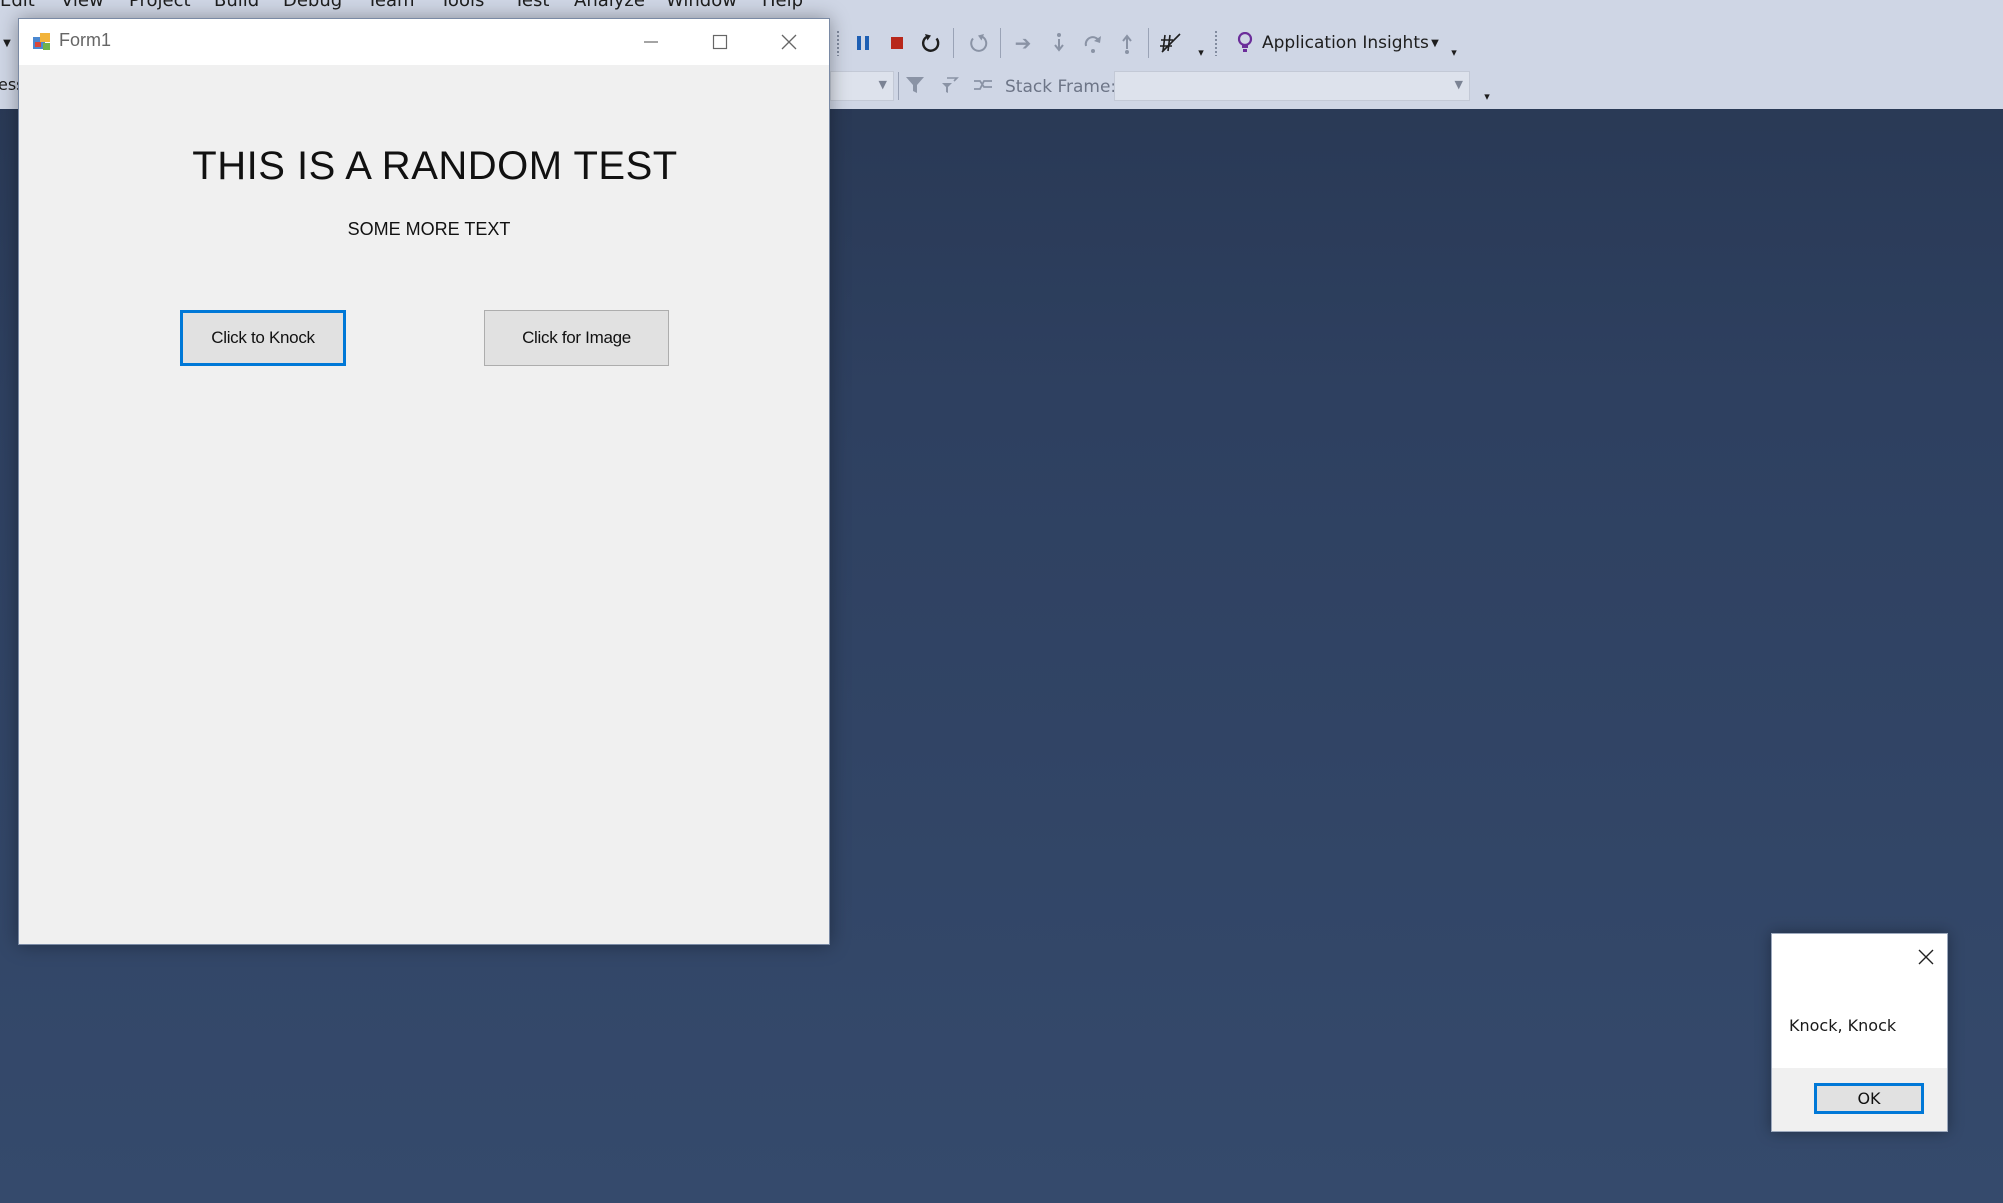 This screenshot has width=2003, height=1203. What do you see at coordinates (462, 5) in the screenshot?
I see `menu-tools: Tools` at bounding box center [462, 5].